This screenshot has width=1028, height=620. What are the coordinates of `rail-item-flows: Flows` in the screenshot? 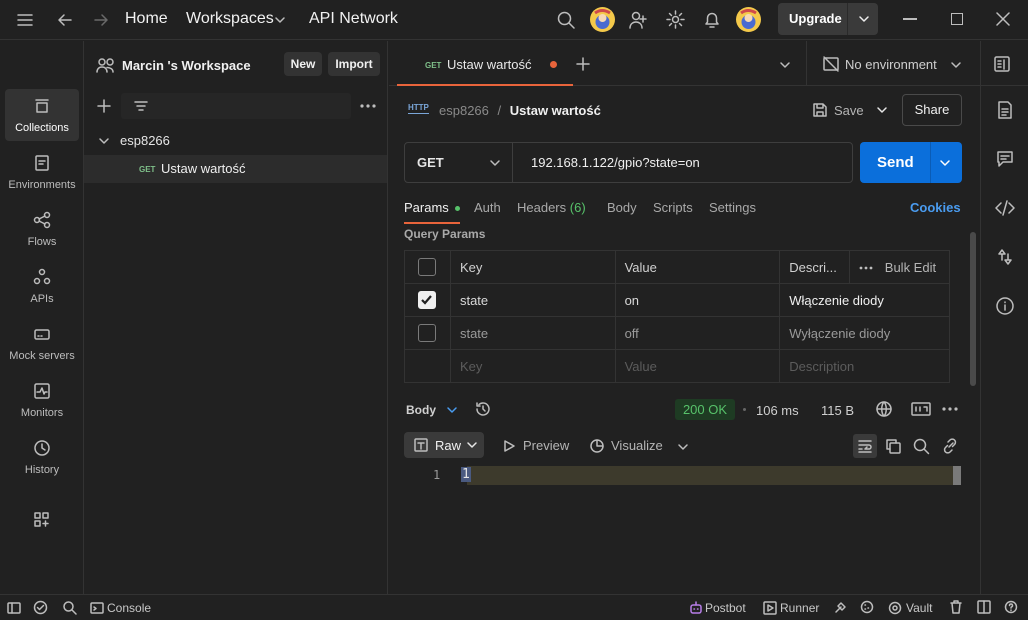 It's located at (42, 229).